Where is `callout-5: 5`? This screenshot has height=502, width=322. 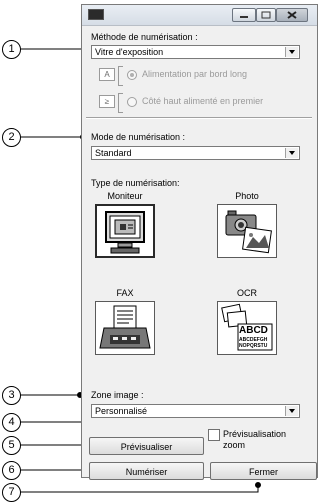 callout-5: 5 is located at coordinates (11, 445).